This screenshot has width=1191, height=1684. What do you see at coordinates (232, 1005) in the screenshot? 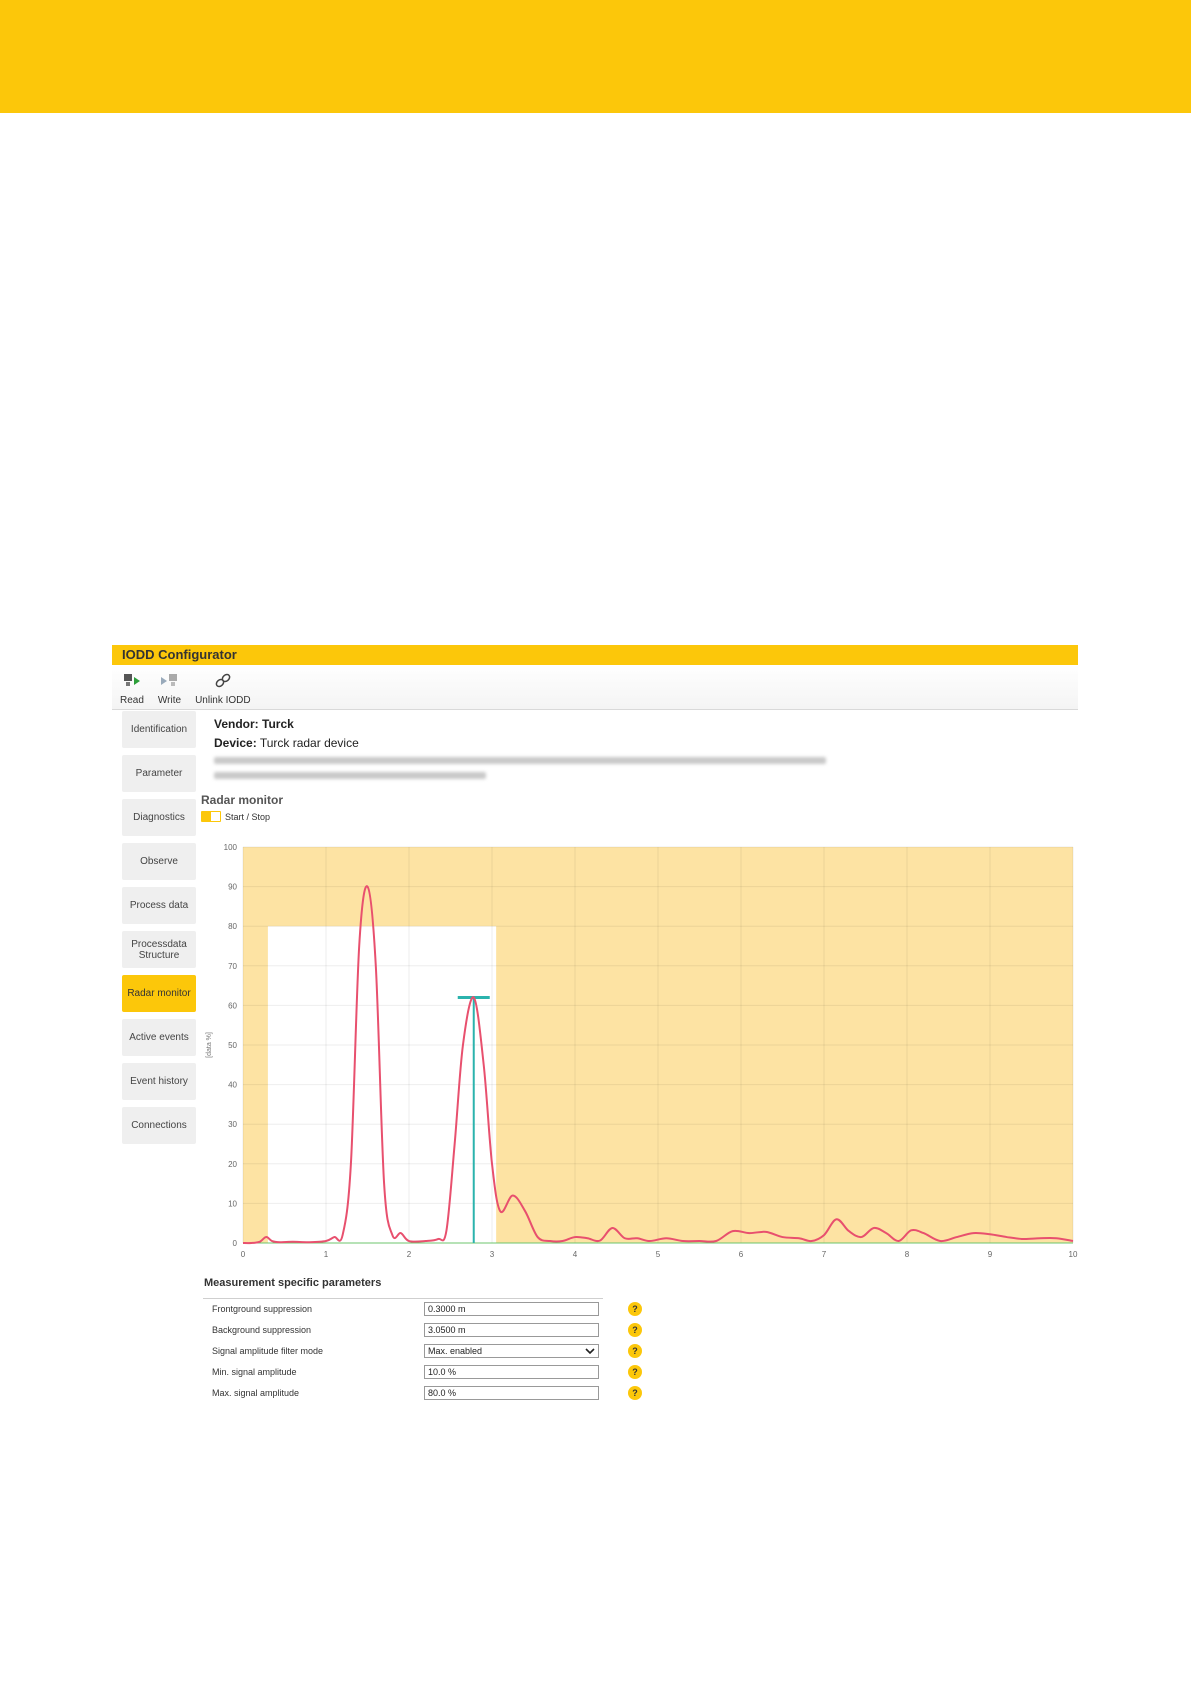
I see `y-tick-label: 60` at bounding box center [232, 1005].